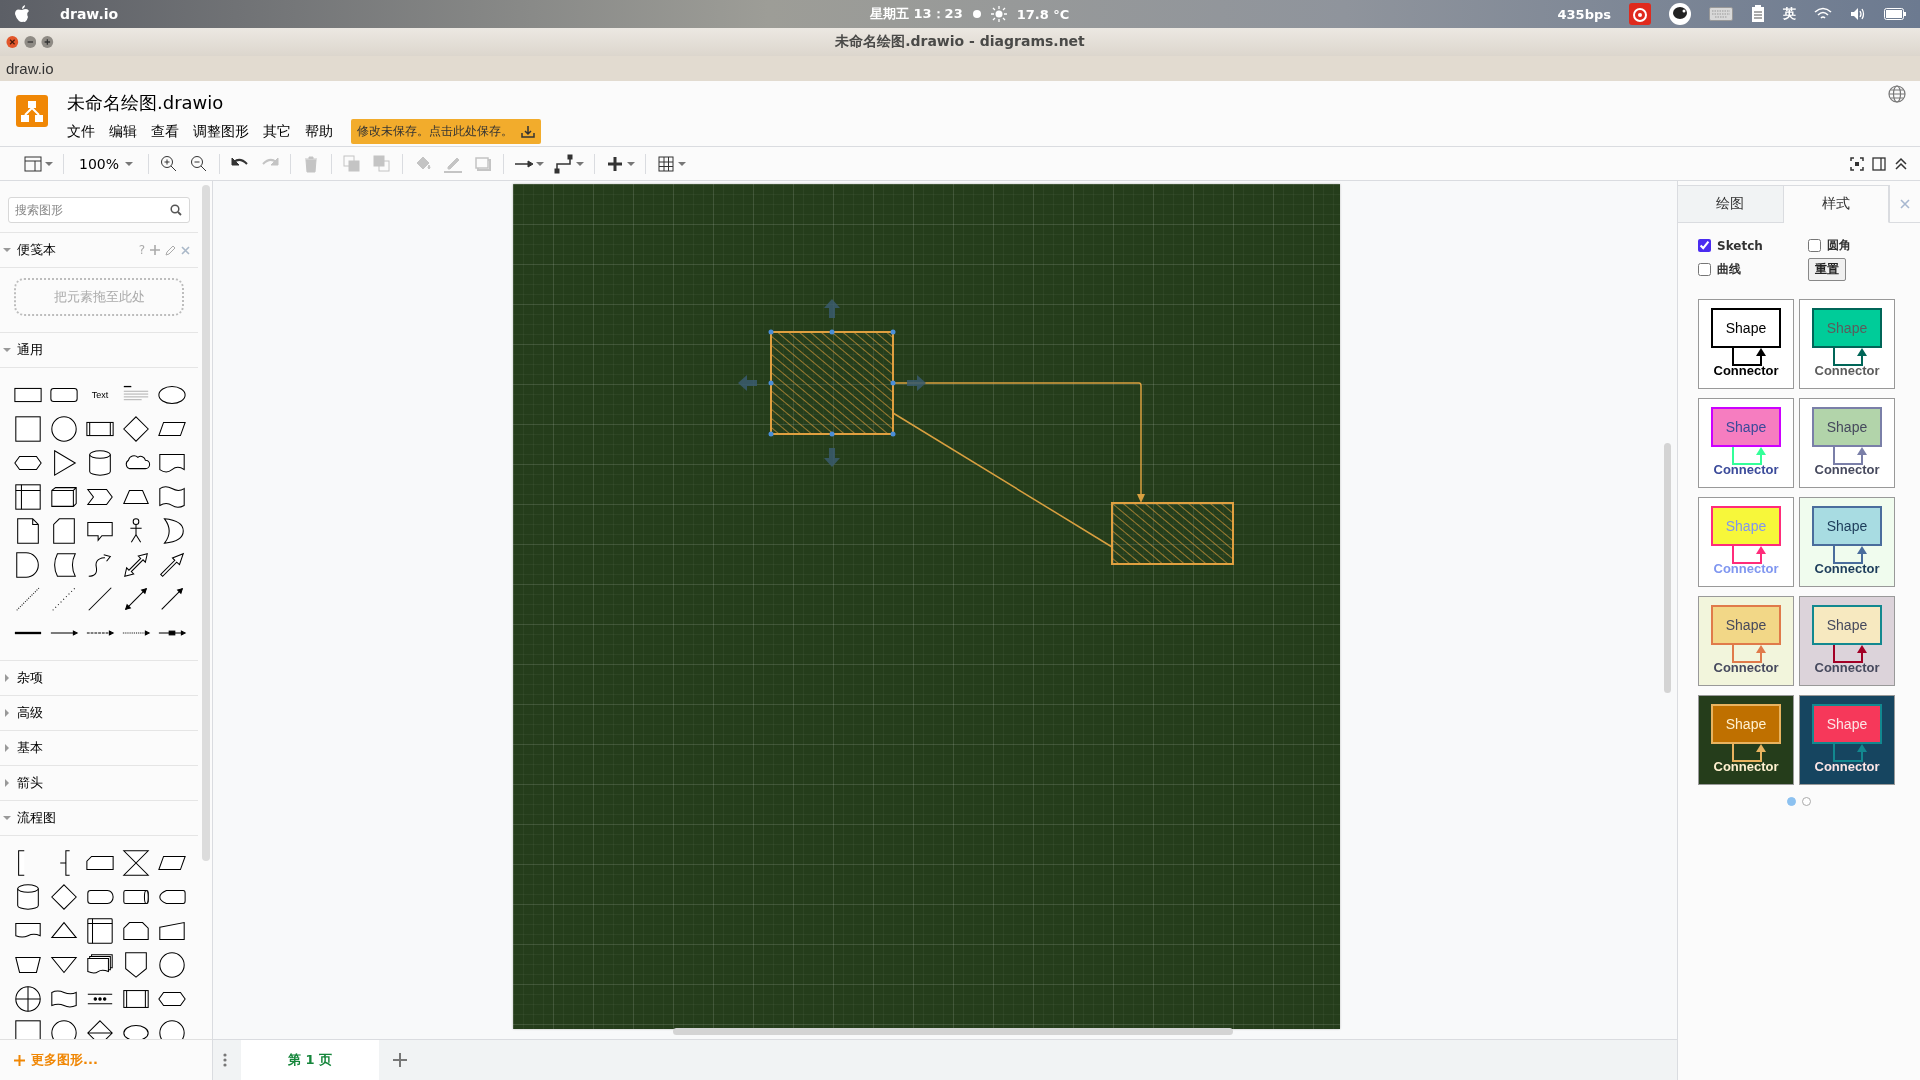 The height and width of the screenshot is (1080, 1920). I want to click on panel-tab: 样式, so click(1836, 204).